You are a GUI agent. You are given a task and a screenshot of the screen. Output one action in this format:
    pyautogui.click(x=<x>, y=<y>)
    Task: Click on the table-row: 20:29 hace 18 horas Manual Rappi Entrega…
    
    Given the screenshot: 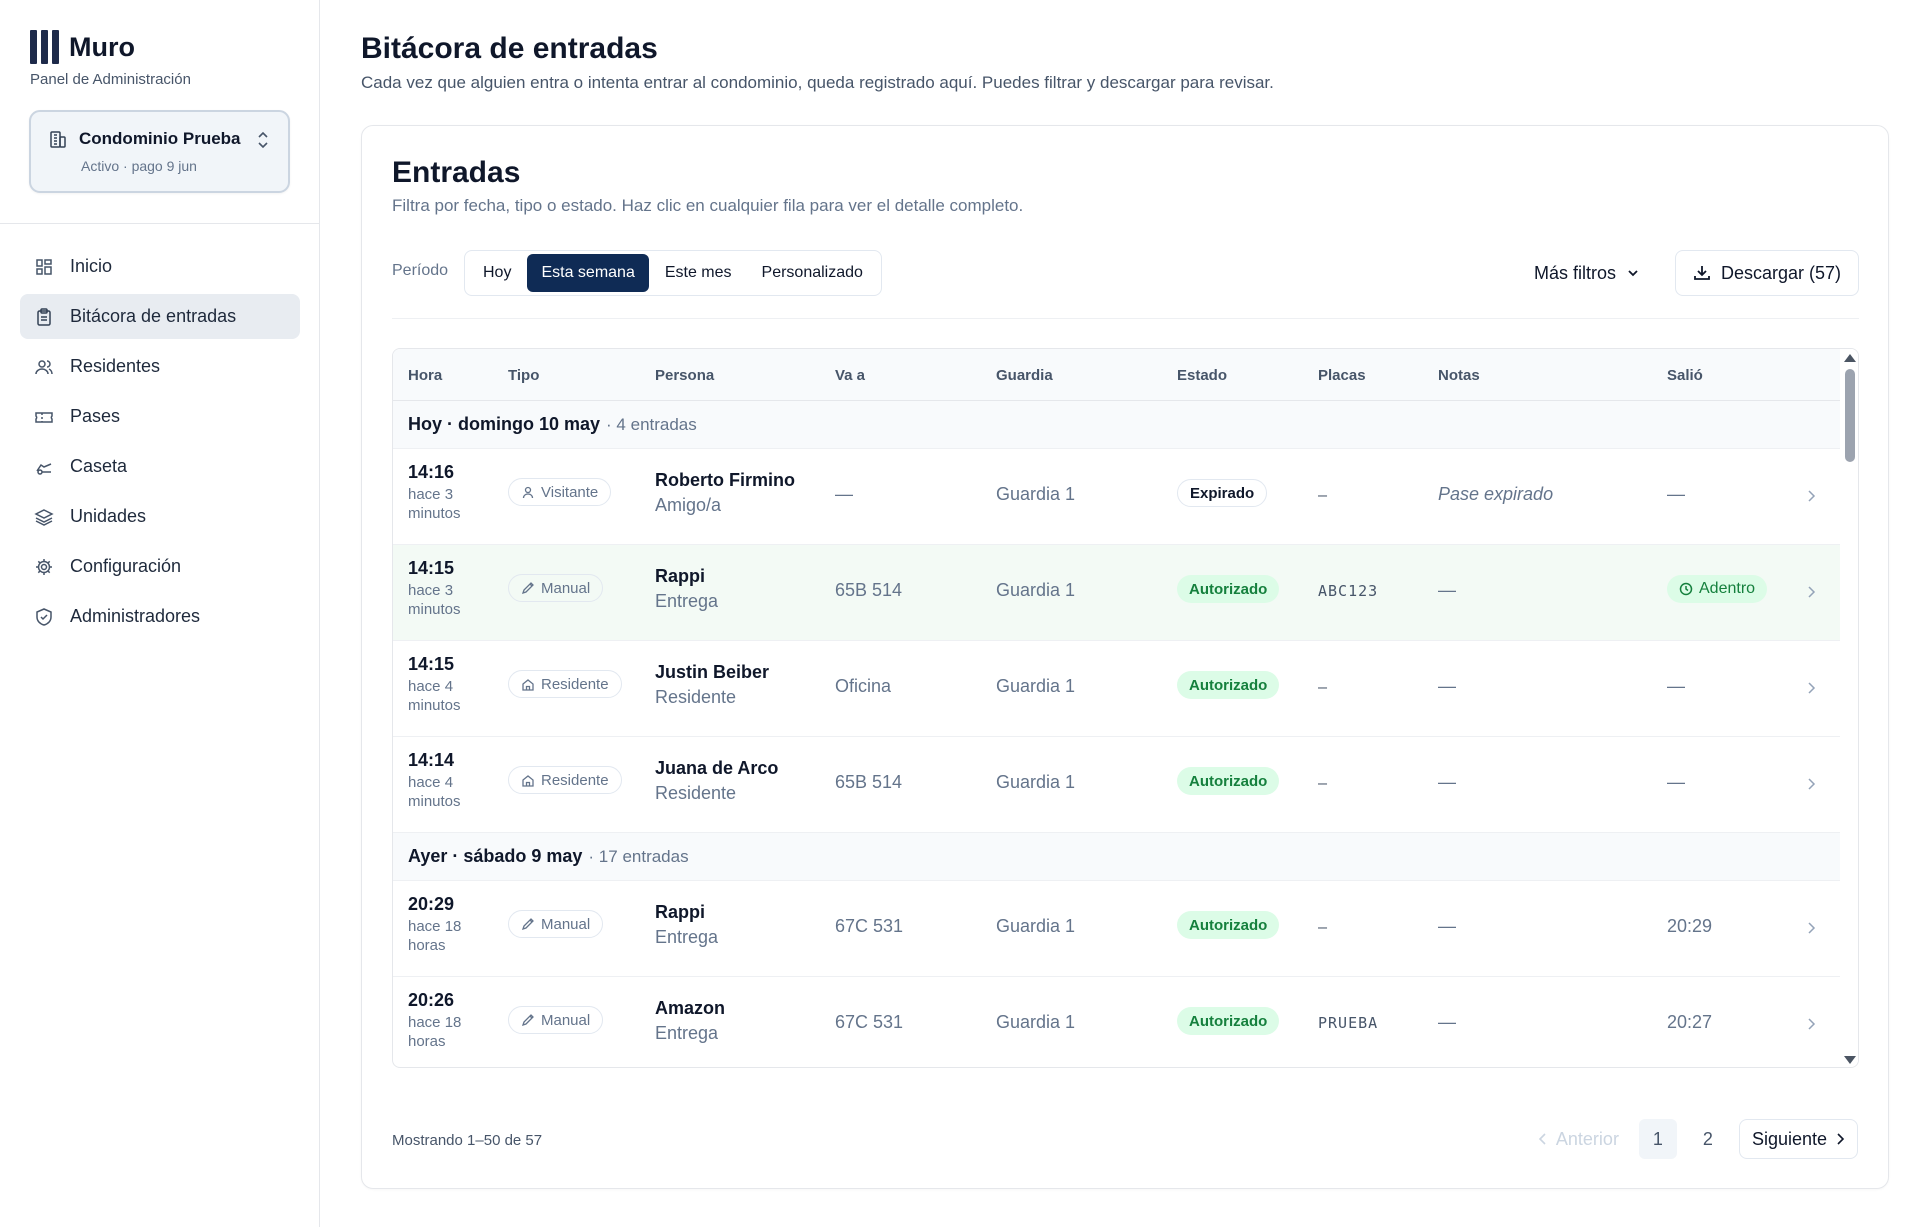 What is the action you would take?
    pyautogui.click(x=1116, y=929)
    